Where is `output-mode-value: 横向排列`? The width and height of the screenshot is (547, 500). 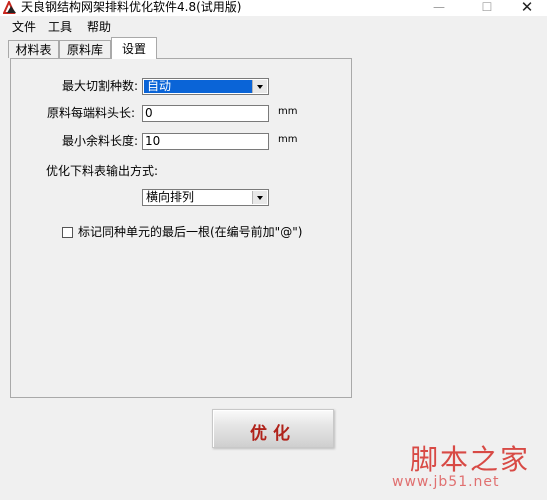
output-mode-value: 横向排列 is located at coordinates (170, 197).